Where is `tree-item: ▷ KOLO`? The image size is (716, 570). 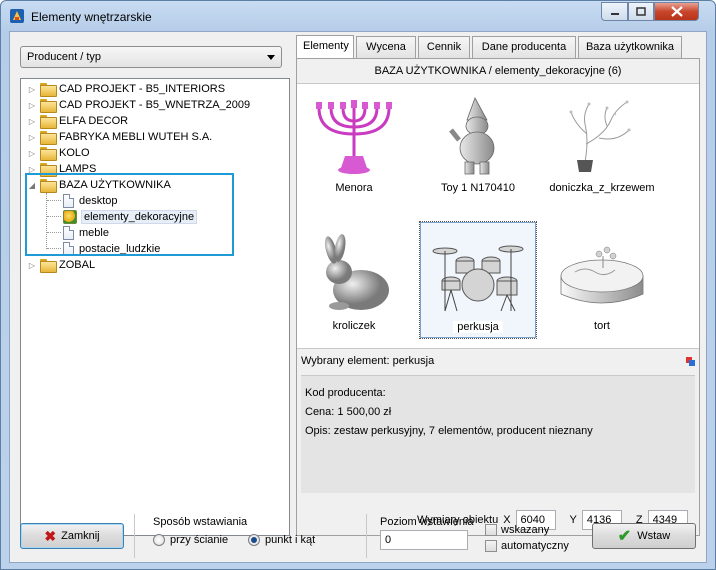
tree-item: ▷ KOLO is located at coordinates (58, 153).